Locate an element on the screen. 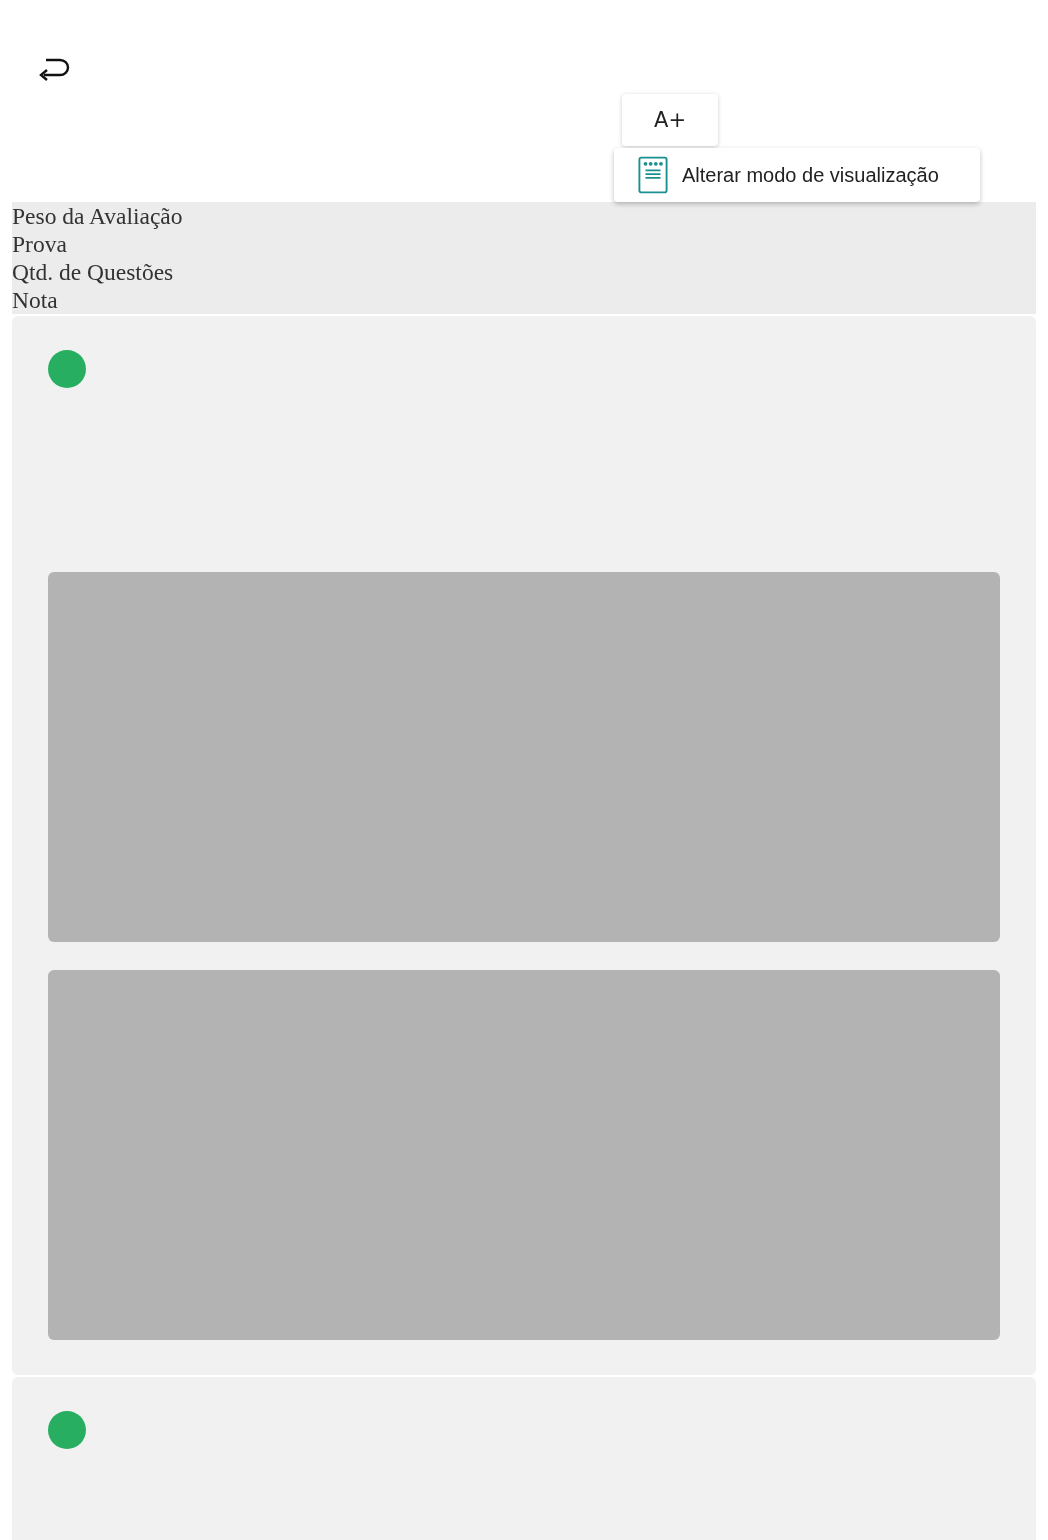  view-mode-button: Alterar modo de visualização is located at coordinates (797, 175).